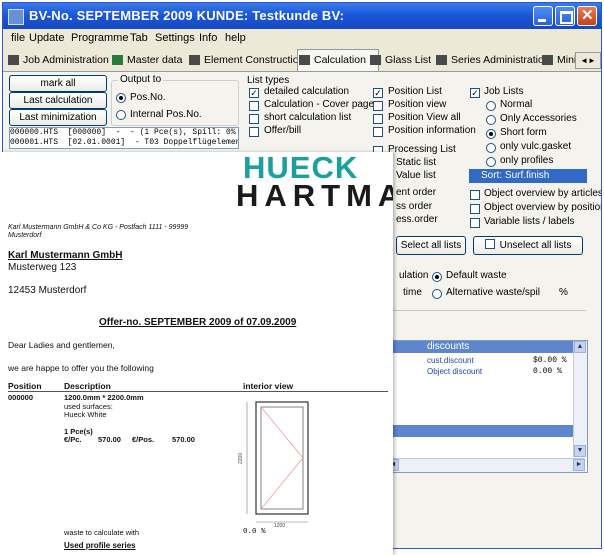  I want to click on menu-tab: Tab, so click(139, 38).